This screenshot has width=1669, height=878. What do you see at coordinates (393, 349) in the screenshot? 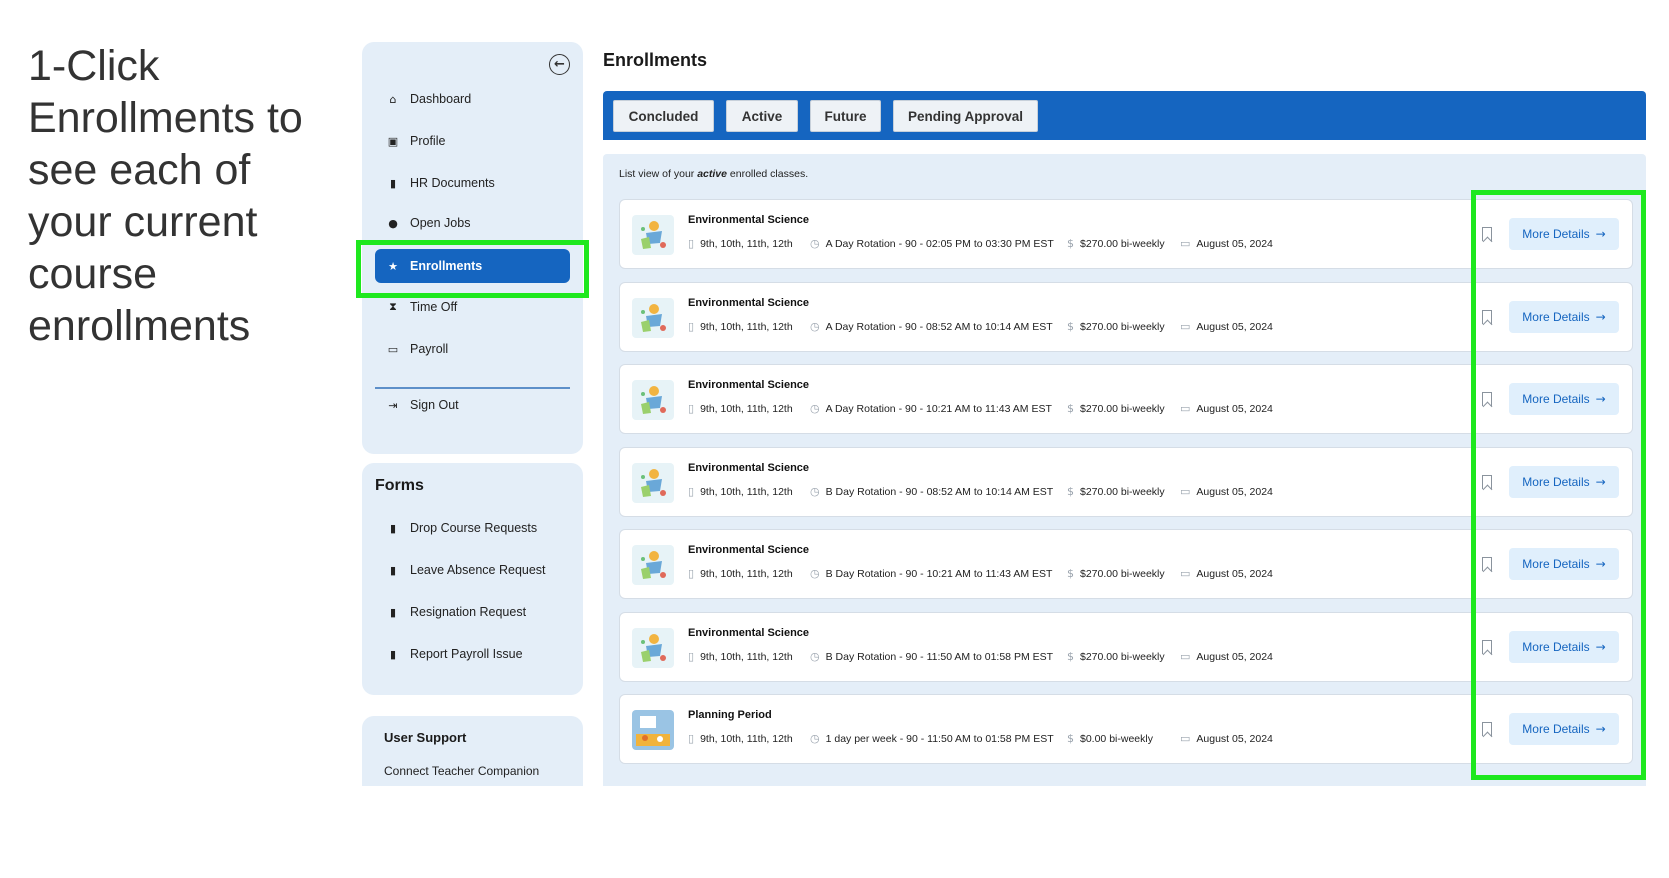
I see `credit-card-icon: ▭` at bounding box center [393, 349].